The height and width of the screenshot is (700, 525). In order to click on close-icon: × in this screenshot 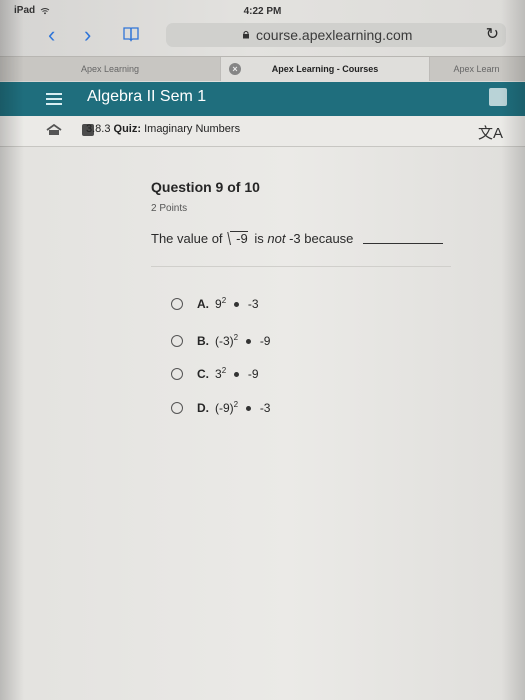, I will do `click(235, 69)`.